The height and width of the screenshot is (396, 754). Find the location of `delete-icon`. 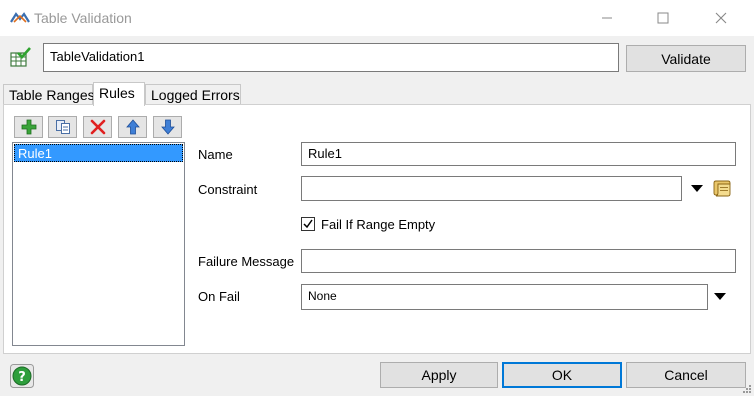

delete-icon is located at coordinates (97, 127).